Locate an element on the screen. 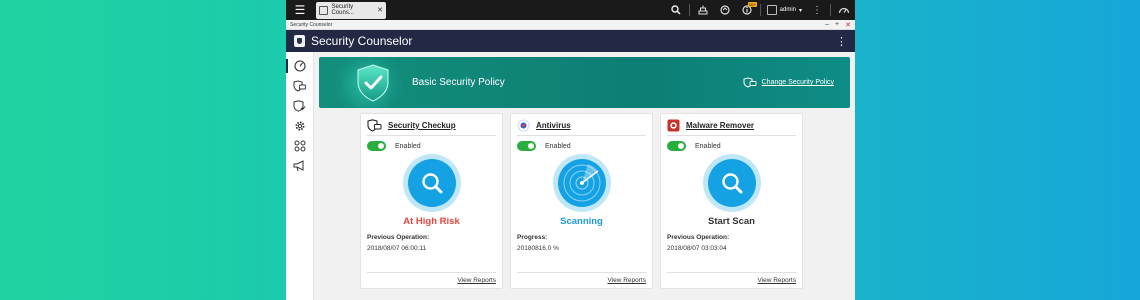 This screenshot has height=300, width=1140. user-name: admin is located at coordinates (787, 10).